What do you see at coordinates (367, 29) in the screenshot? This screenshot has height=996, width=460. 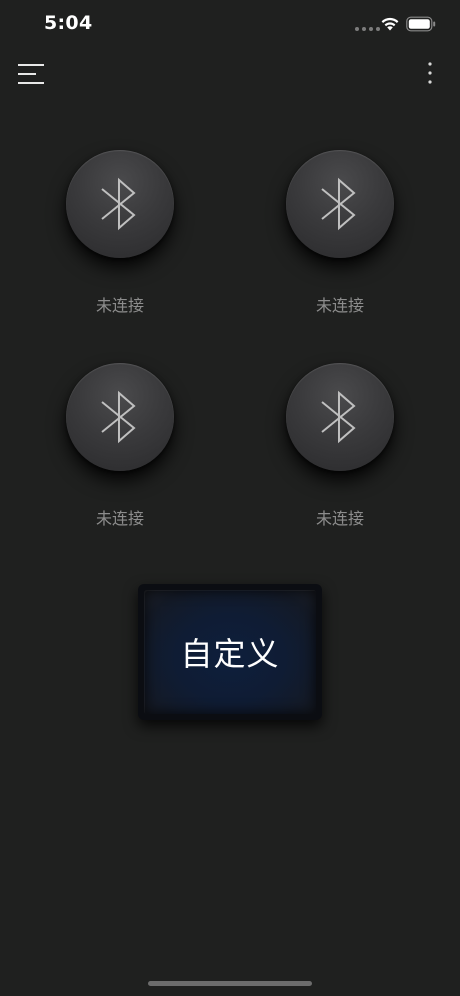 I see `cellular-signal-icon` at bounding box center [367, 29].